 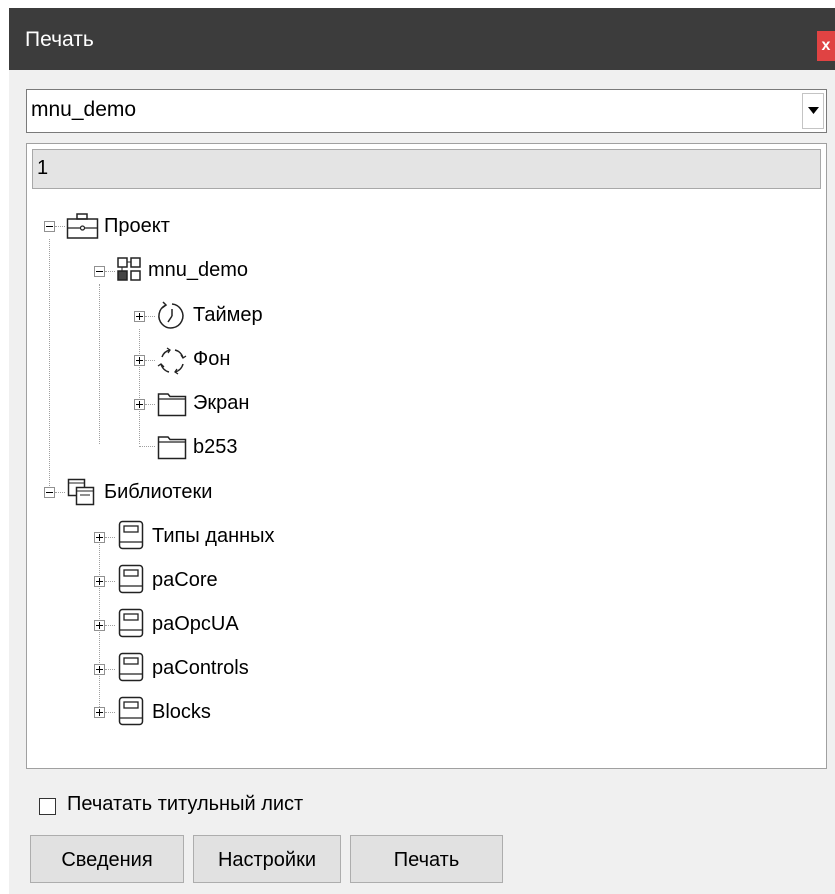 I want to click on refresh-icon, so click(x=172, y=361).